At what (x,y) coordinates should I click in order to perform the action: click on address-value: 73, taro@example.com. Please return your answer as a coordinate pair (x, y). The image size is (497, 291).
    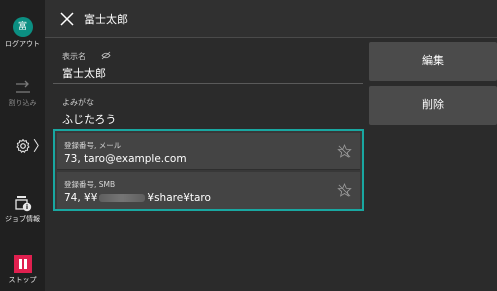
    Looking at the image, I should click on (125, 159).